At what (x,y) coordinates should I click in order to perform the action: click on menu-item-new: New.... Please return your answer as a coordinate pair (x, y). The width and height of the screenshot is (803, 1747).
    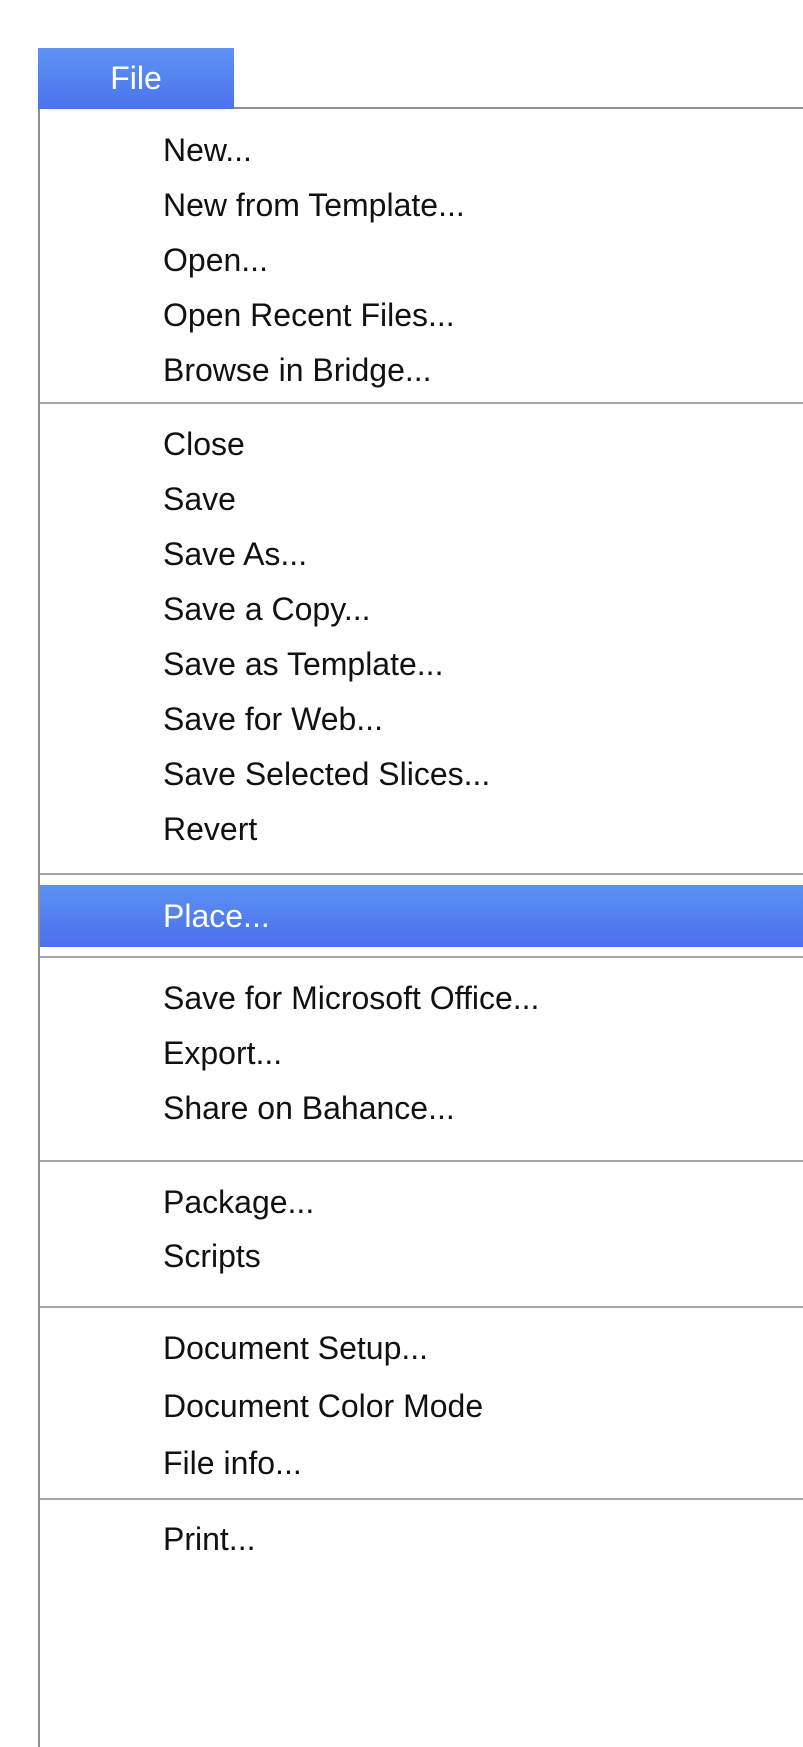
    Looking at the image, I should click on (421, 150).